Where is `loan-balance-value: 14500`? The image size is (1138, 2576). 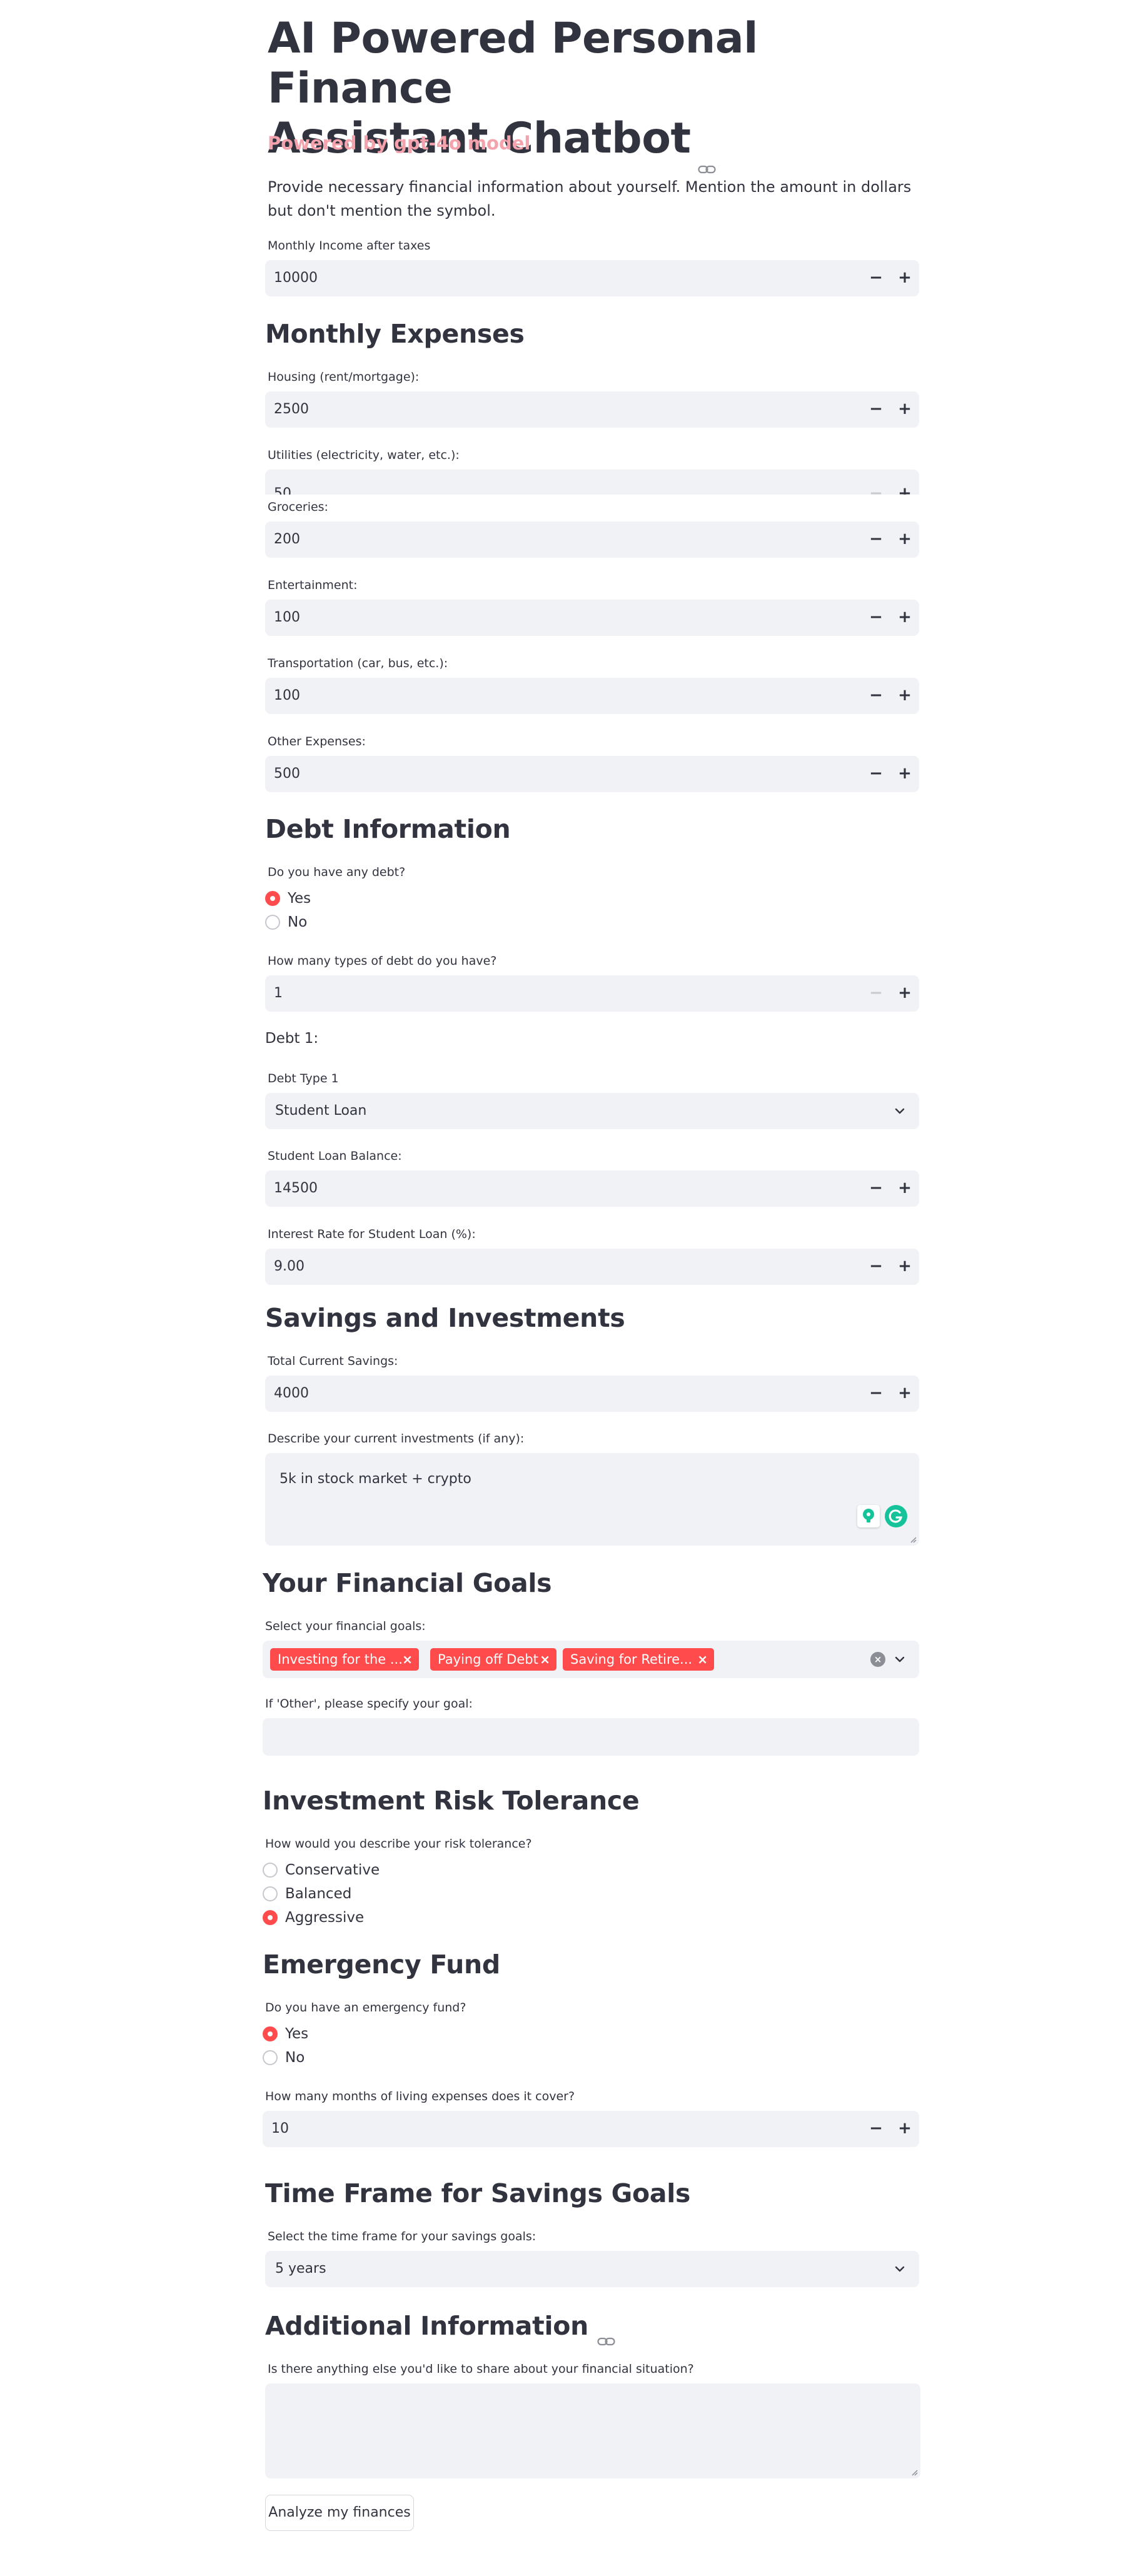 loan-balance-value: 14500 is located at coordinates (296, 1188).